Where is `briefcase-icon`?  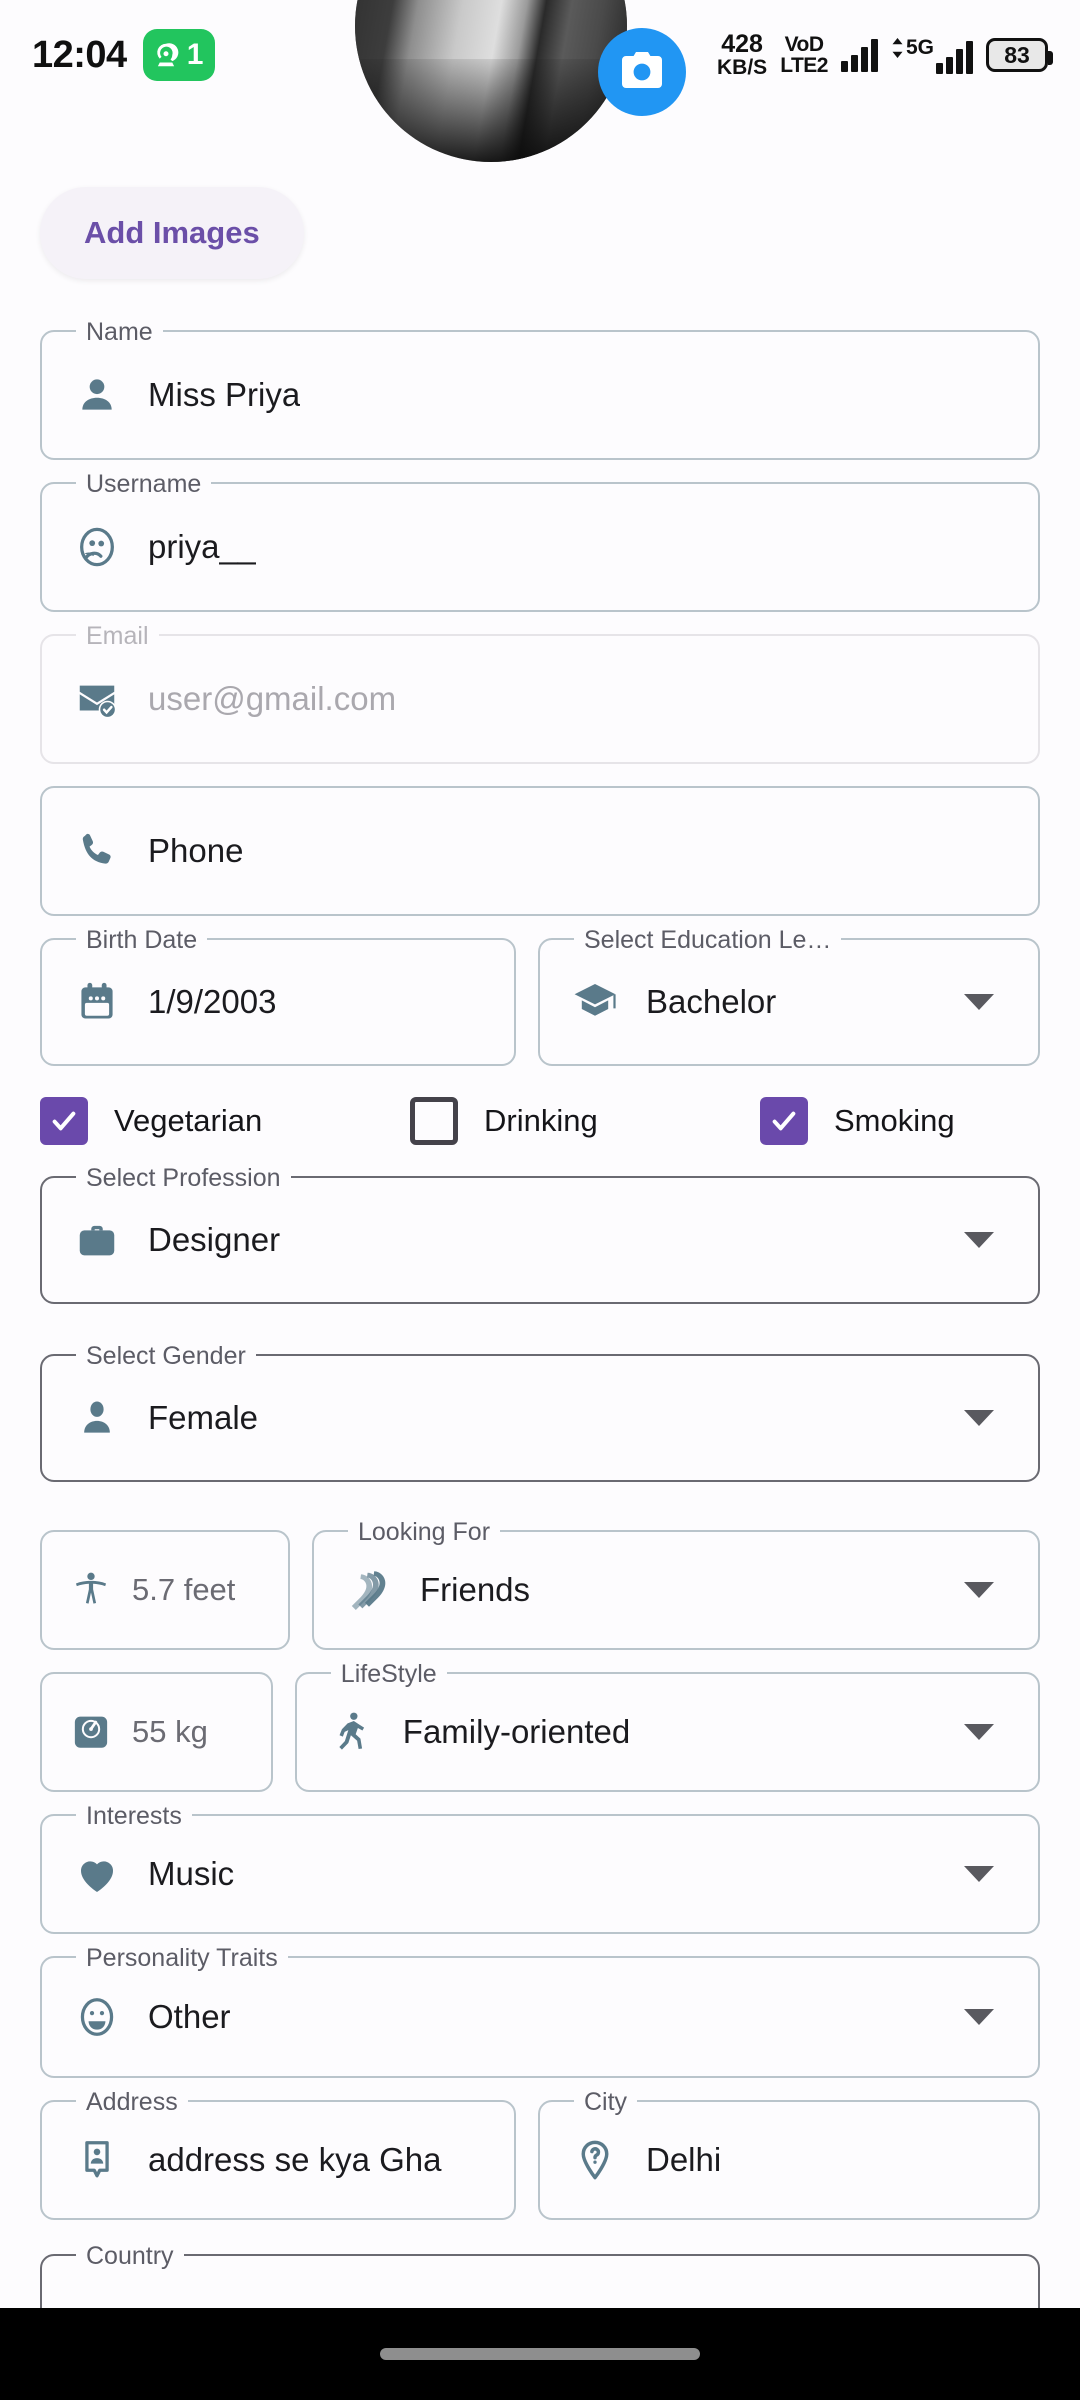
briefcase-icon is located at coordinates (97, 1240).